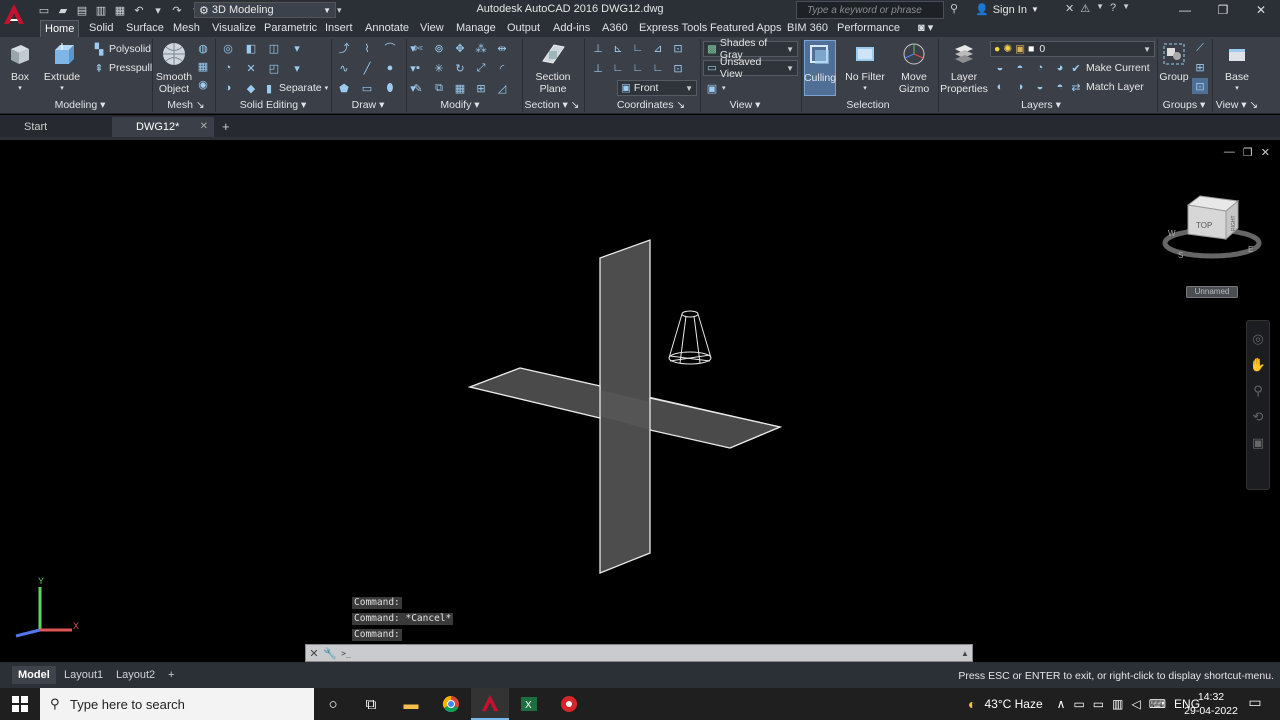  What do you see at coordinates (439, 48) in the screenshot?
I see `offset-icon: ⊚` at bounding box center [439, 48].